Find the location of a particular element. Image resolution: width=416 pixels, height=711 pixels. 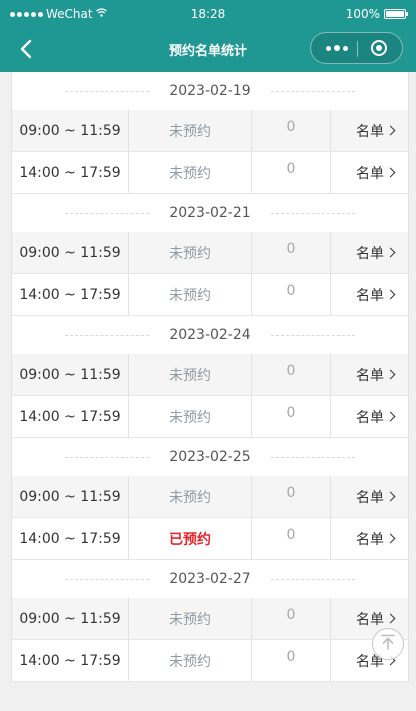

close-home-icon is located at coordinates (379, 48).